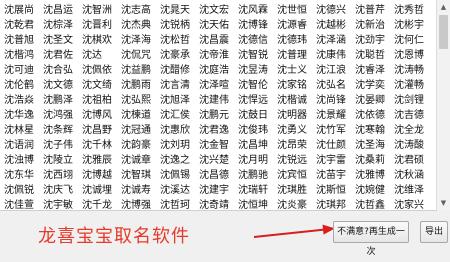 This screenshot has height=262, width=450. I want to click on name-cell: 沈昌野, so click(101, 130).